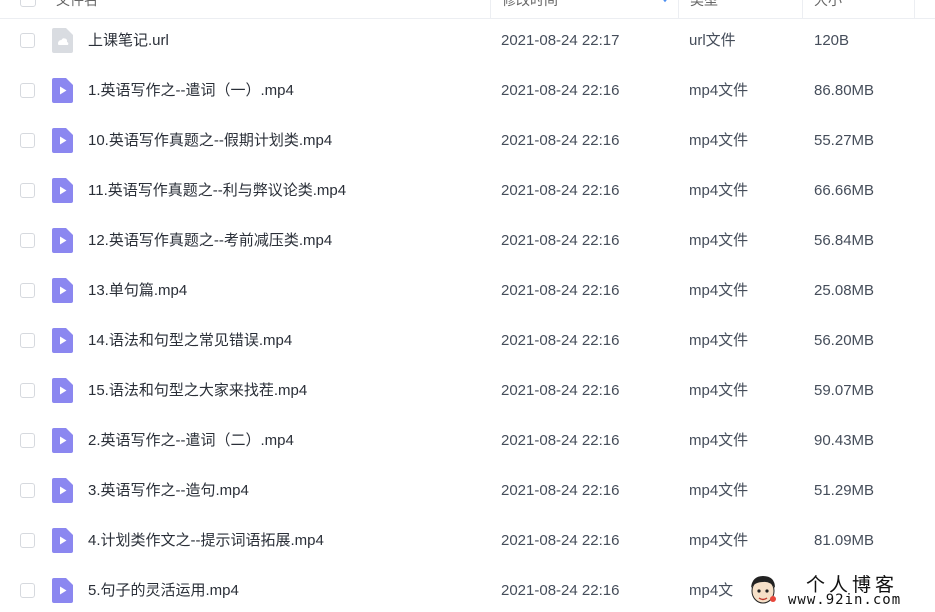 The image size is (935, 612). I want to click on file-name: 2.英语写作之--遣词（二）.mp4, so click(191, 441).